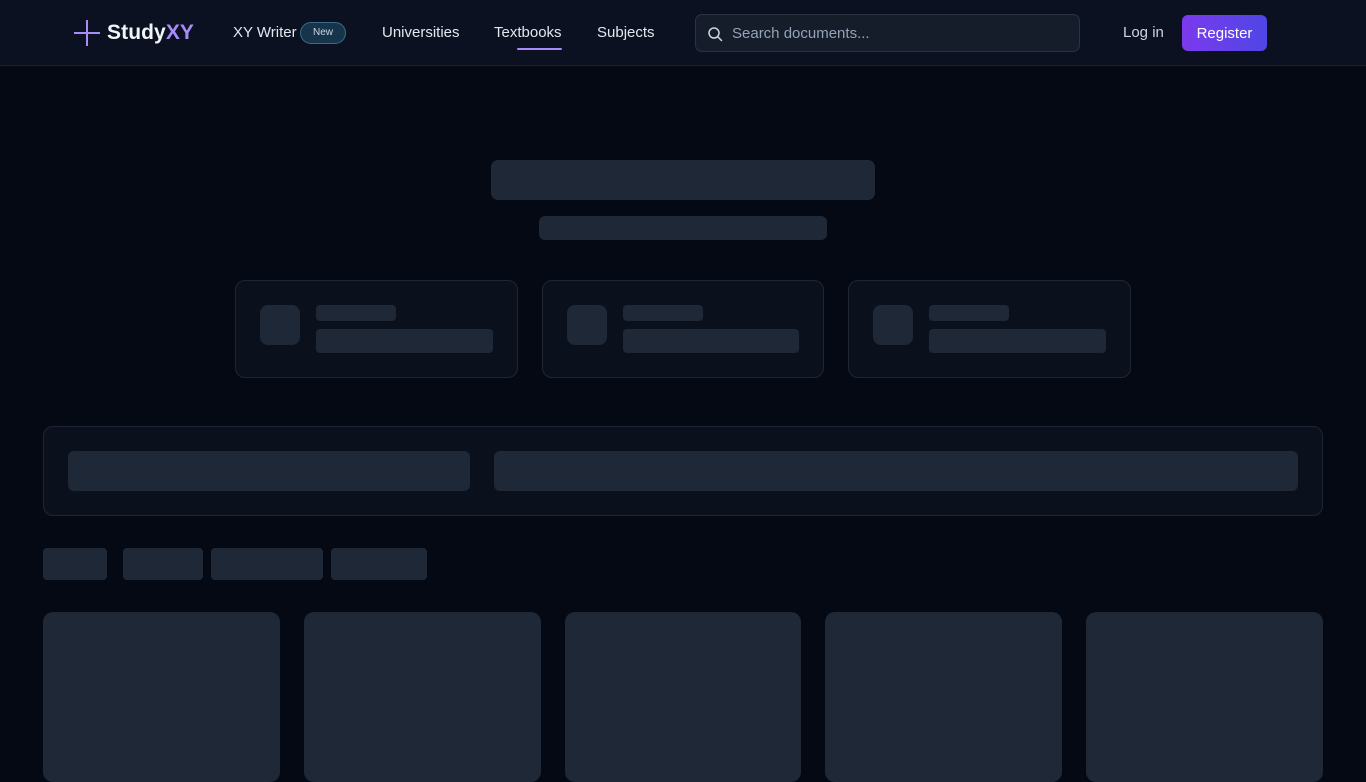 The height and width of the screenshot is (782, 1366). I want to click on filter-input-placeholder, so click(896, 471).